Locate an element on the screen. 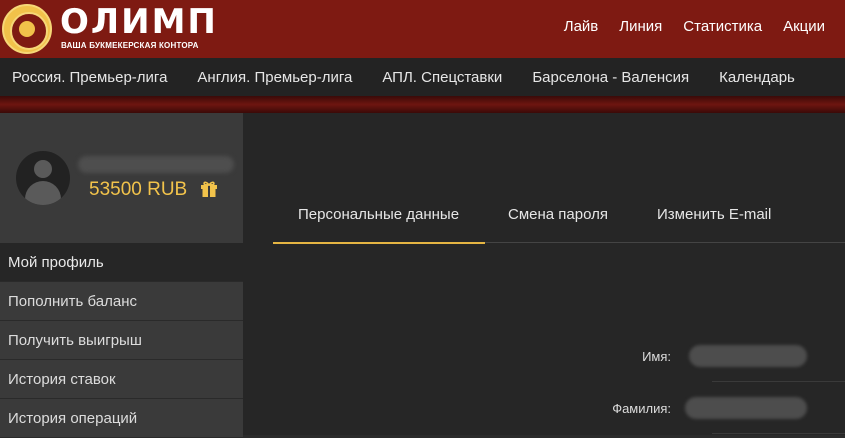 The image size is (845, 438). sidebar-item-my-profile: Мой профиль is located at coordinates (121, 262).